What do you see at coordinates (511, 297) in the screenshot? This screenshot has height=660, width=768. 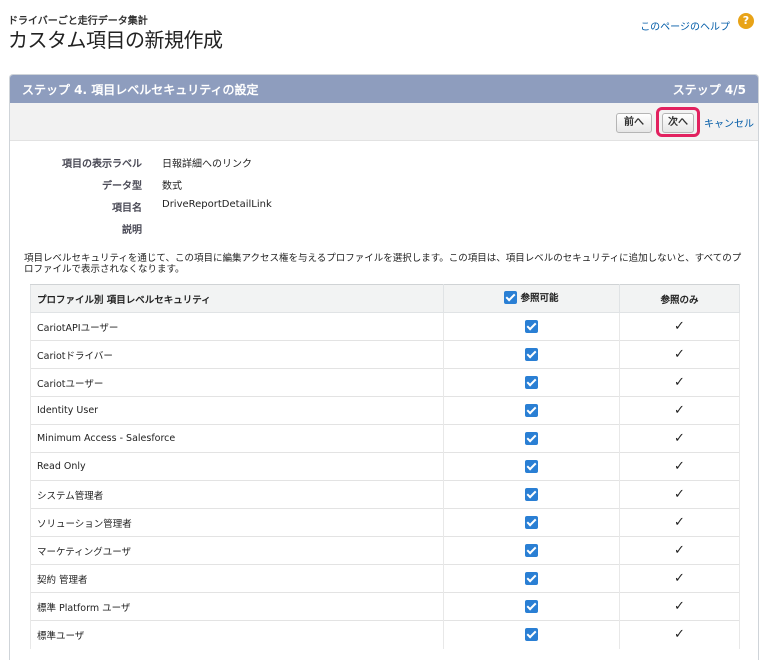 I see `visible-select-all-checkbox` at bounding box center [511, 297].